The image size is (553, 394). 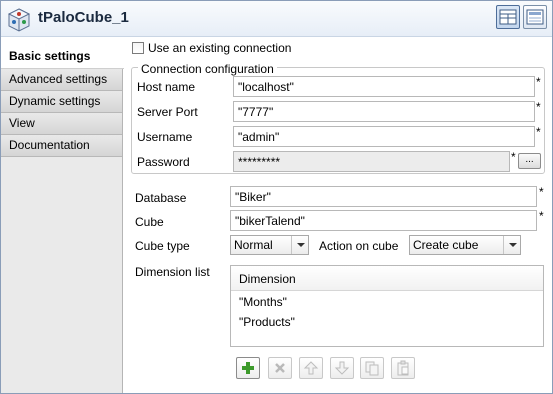 I want to click on grid-view-button, so click(x=508, y=17).